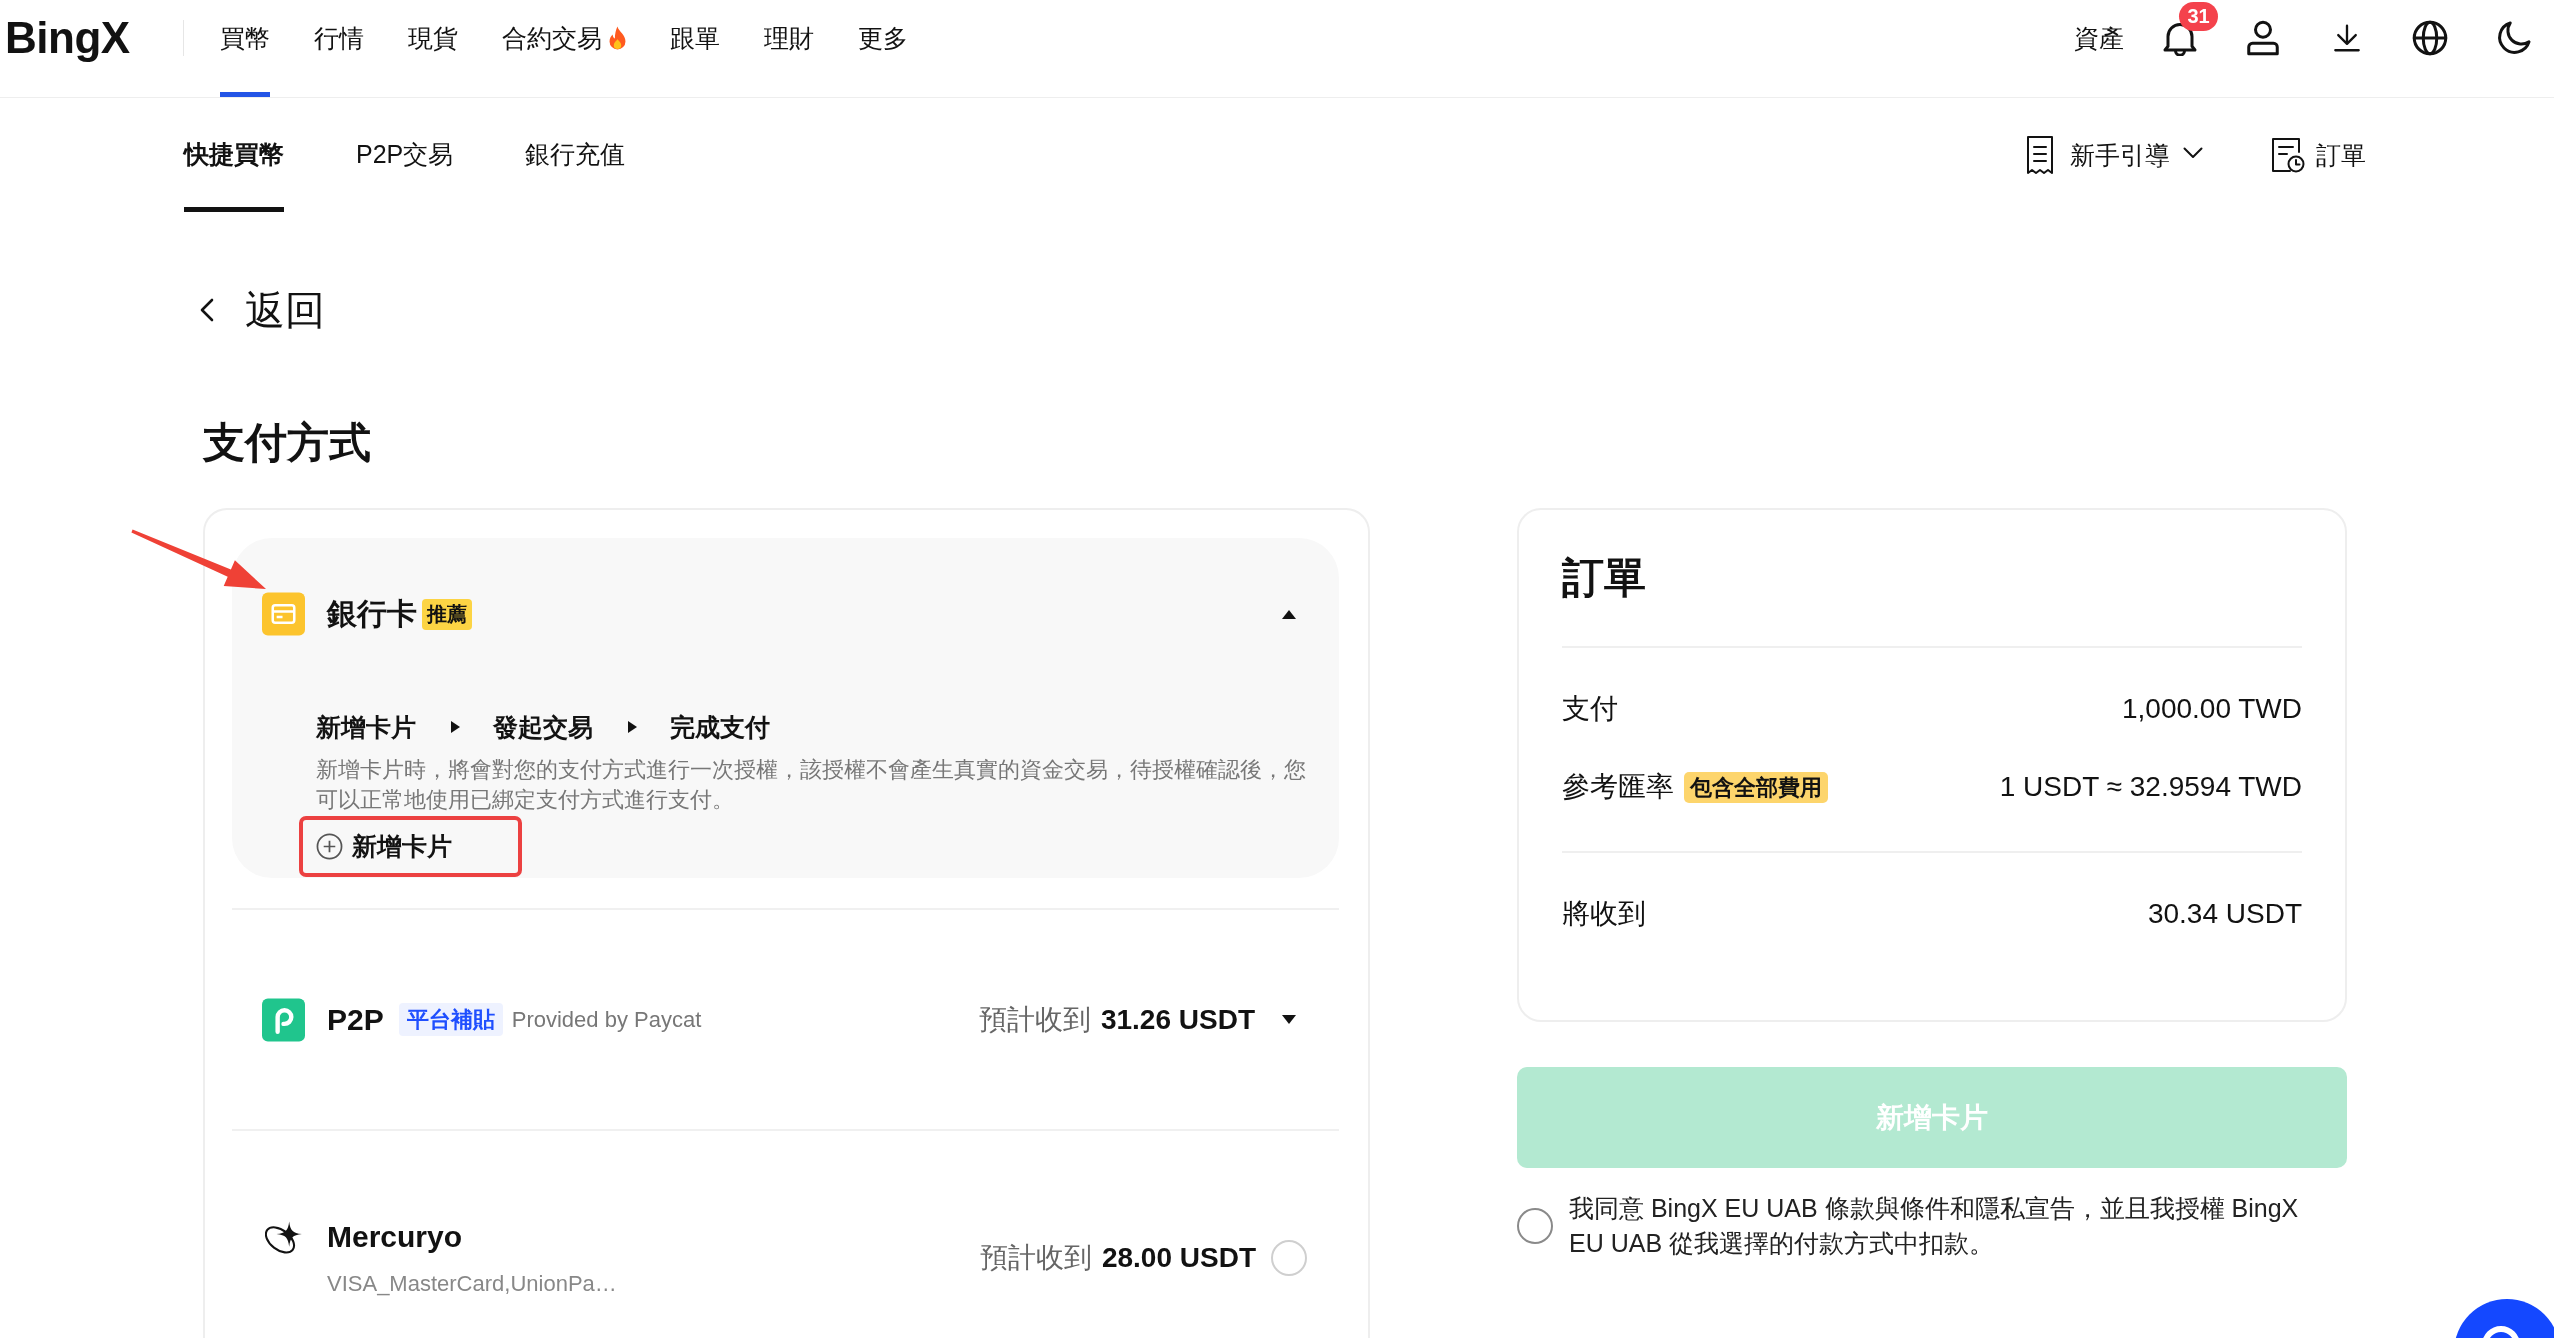  I want to click on card-title: 訂單, so click(1604, 578).